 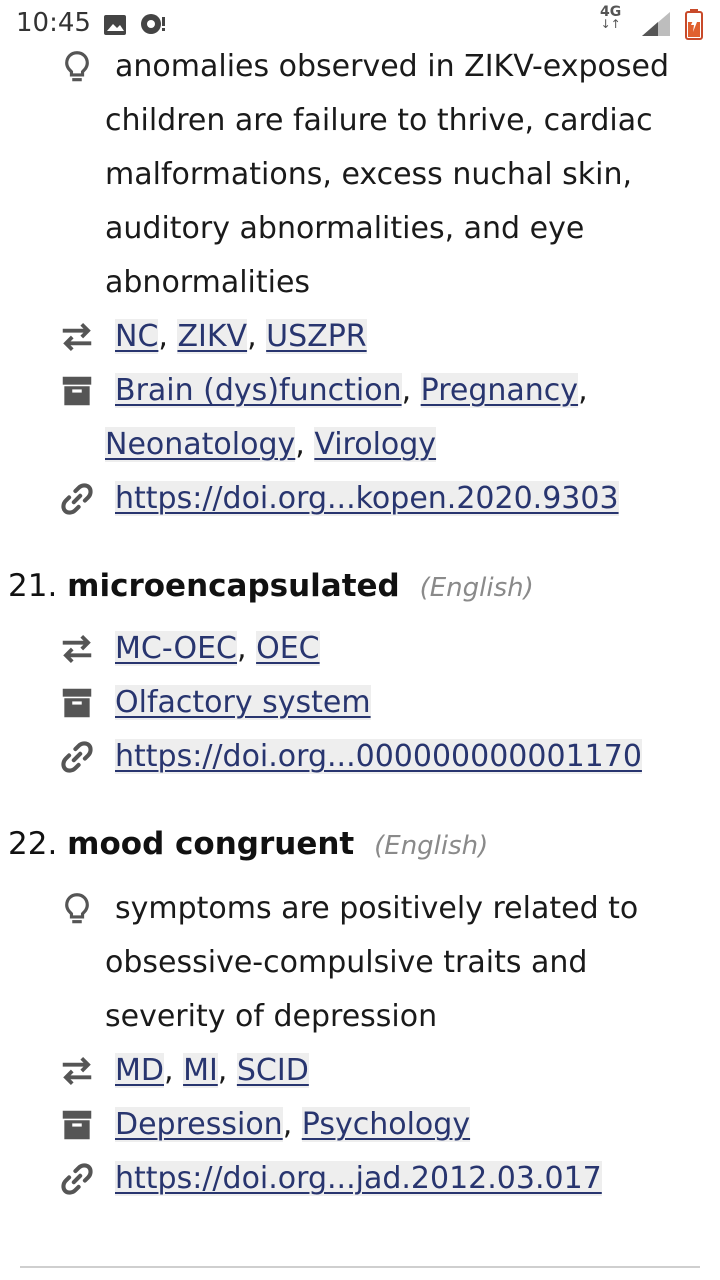 I want to click on image-notification-icon, so click(x=115, y=25).